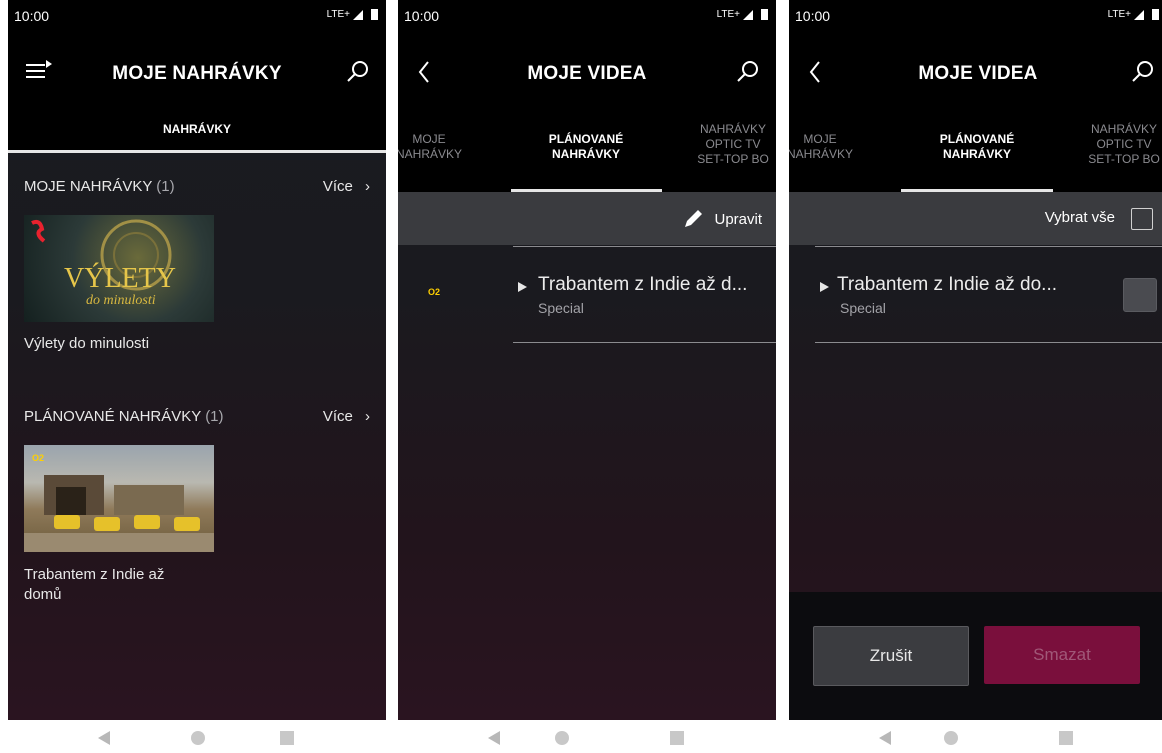 This screenshot has width=1162, height=753. What do you see at coordinates (738, 219) in the screenshot?
I see `edit-label: Upravit` at bounding box center [738, 219].